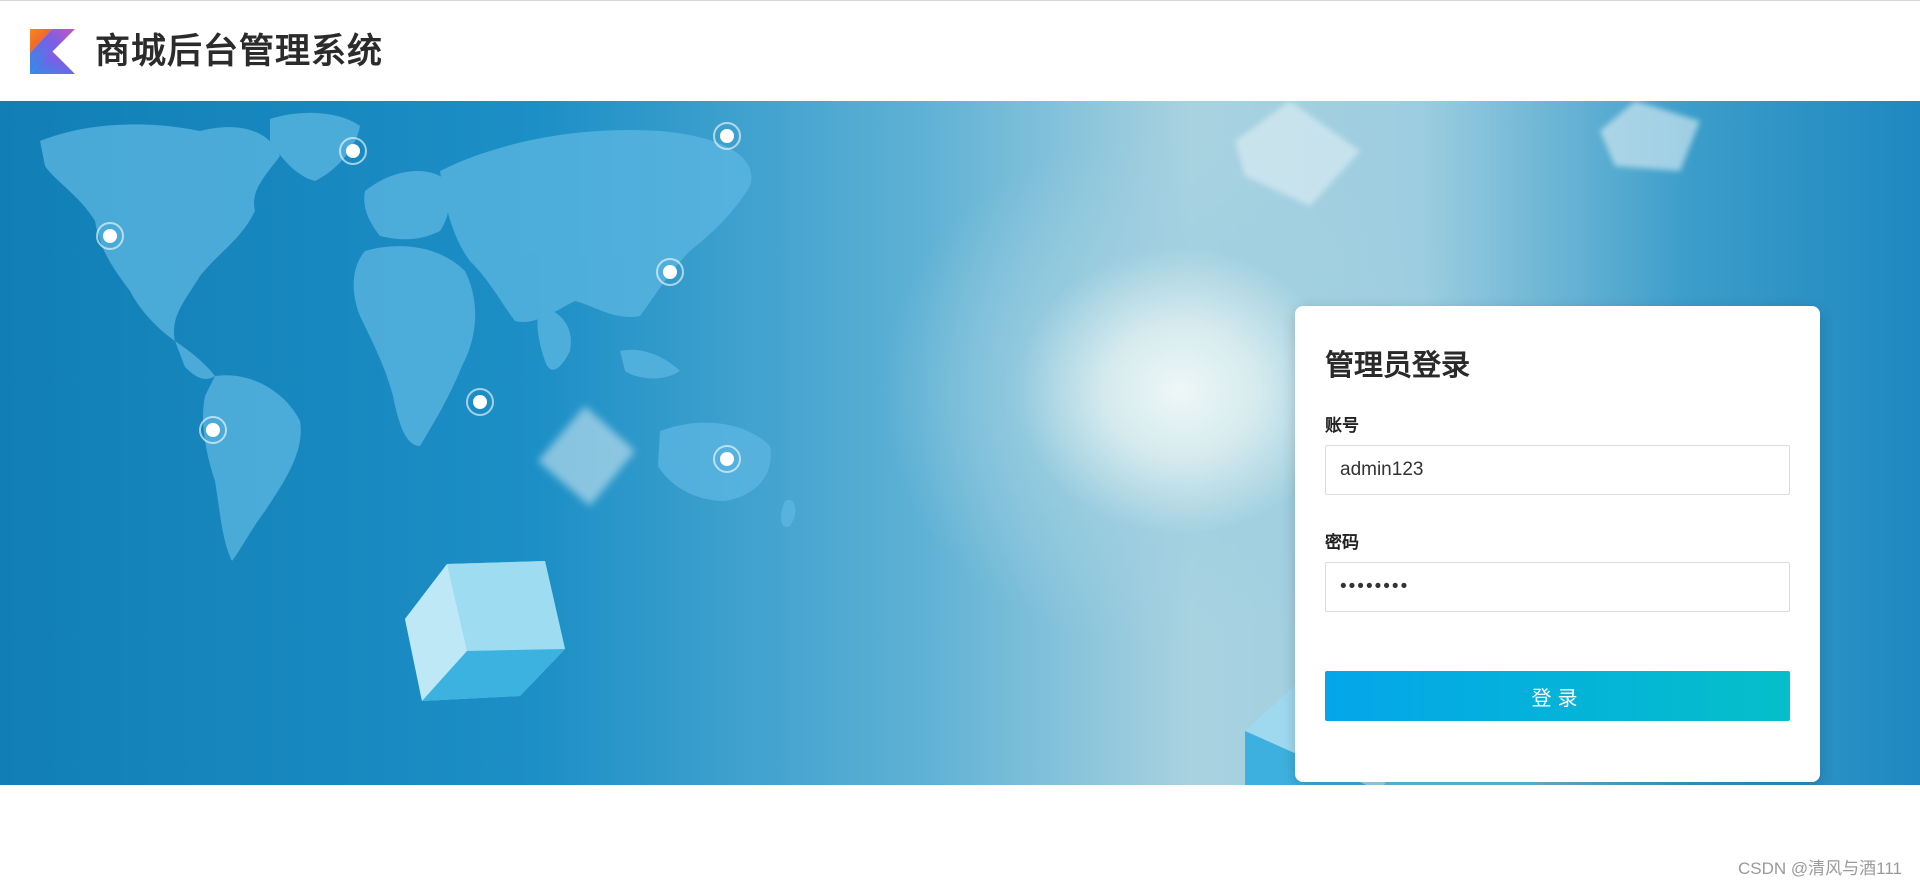  I want to click on login-card: 管理员登录 账号 密码 登录, so click(1557, 544).